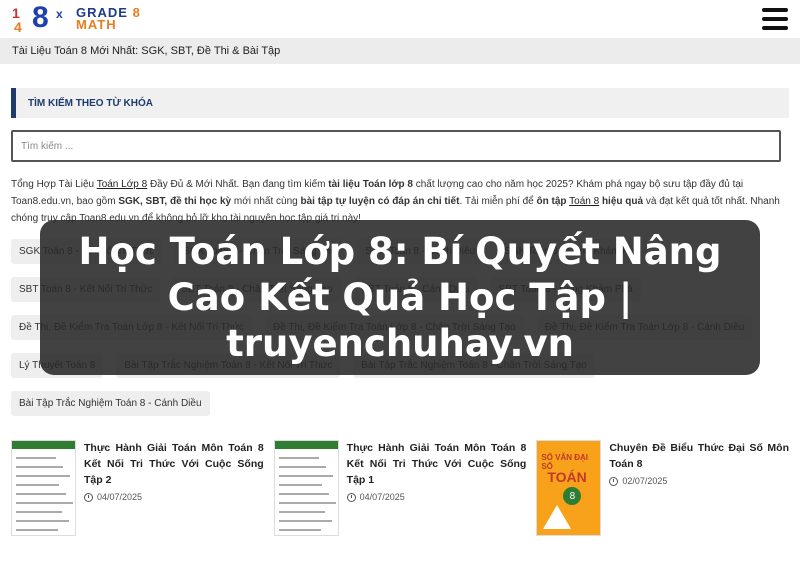  Describe the element at coordinates (567, 477) in the screenshot. I see `book-subject: TOÁN` at that location.